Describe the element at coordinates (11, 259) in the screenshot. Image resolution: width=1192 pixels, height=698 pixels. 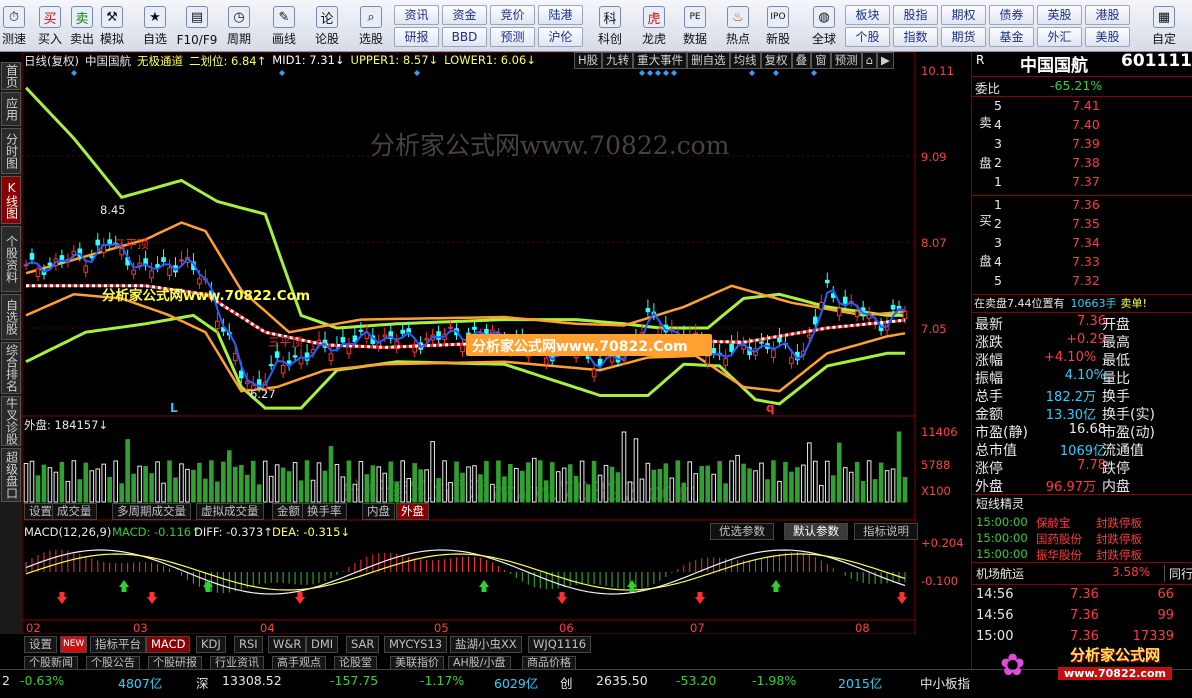
I see `left-tab-4: 个股资料` at that location.